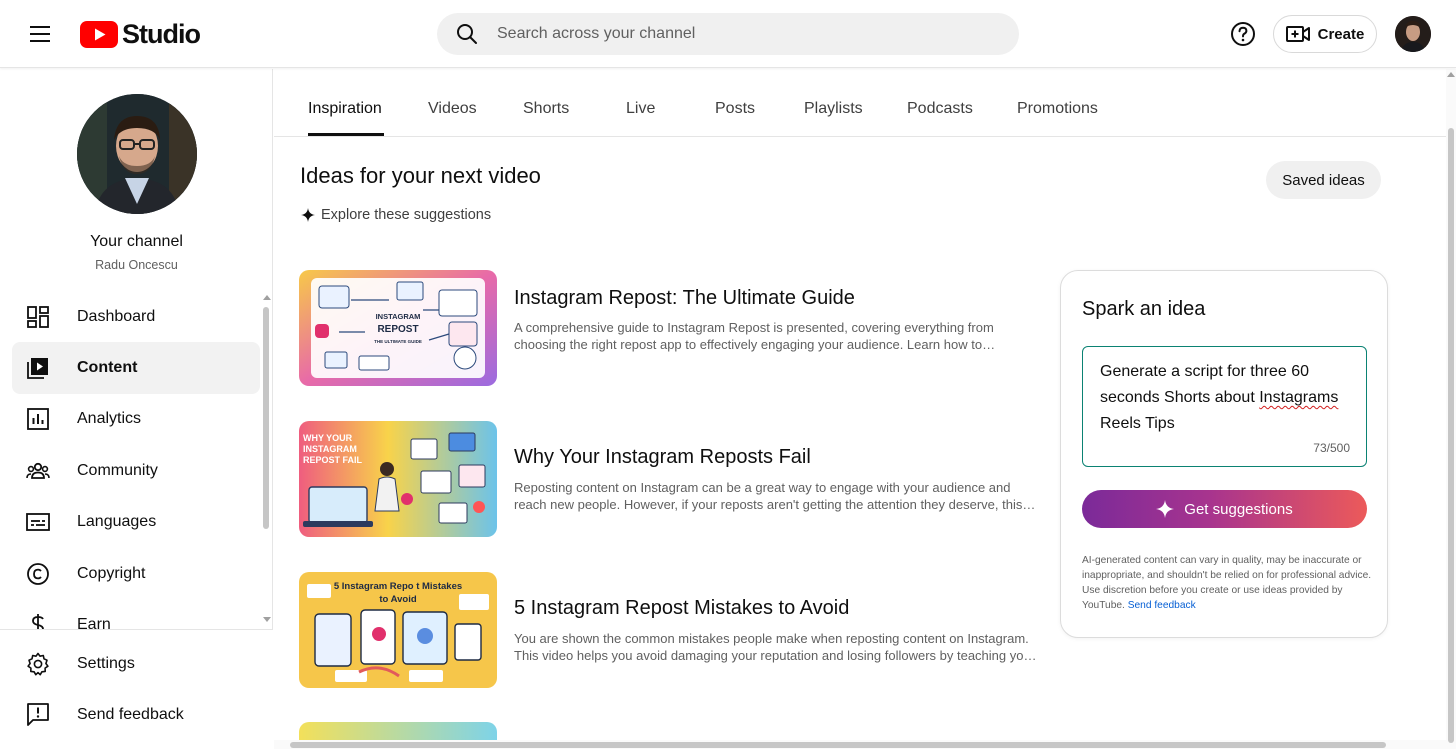  I want to click on get-suggestions-label: Get suggestions, so click(1238, 509).